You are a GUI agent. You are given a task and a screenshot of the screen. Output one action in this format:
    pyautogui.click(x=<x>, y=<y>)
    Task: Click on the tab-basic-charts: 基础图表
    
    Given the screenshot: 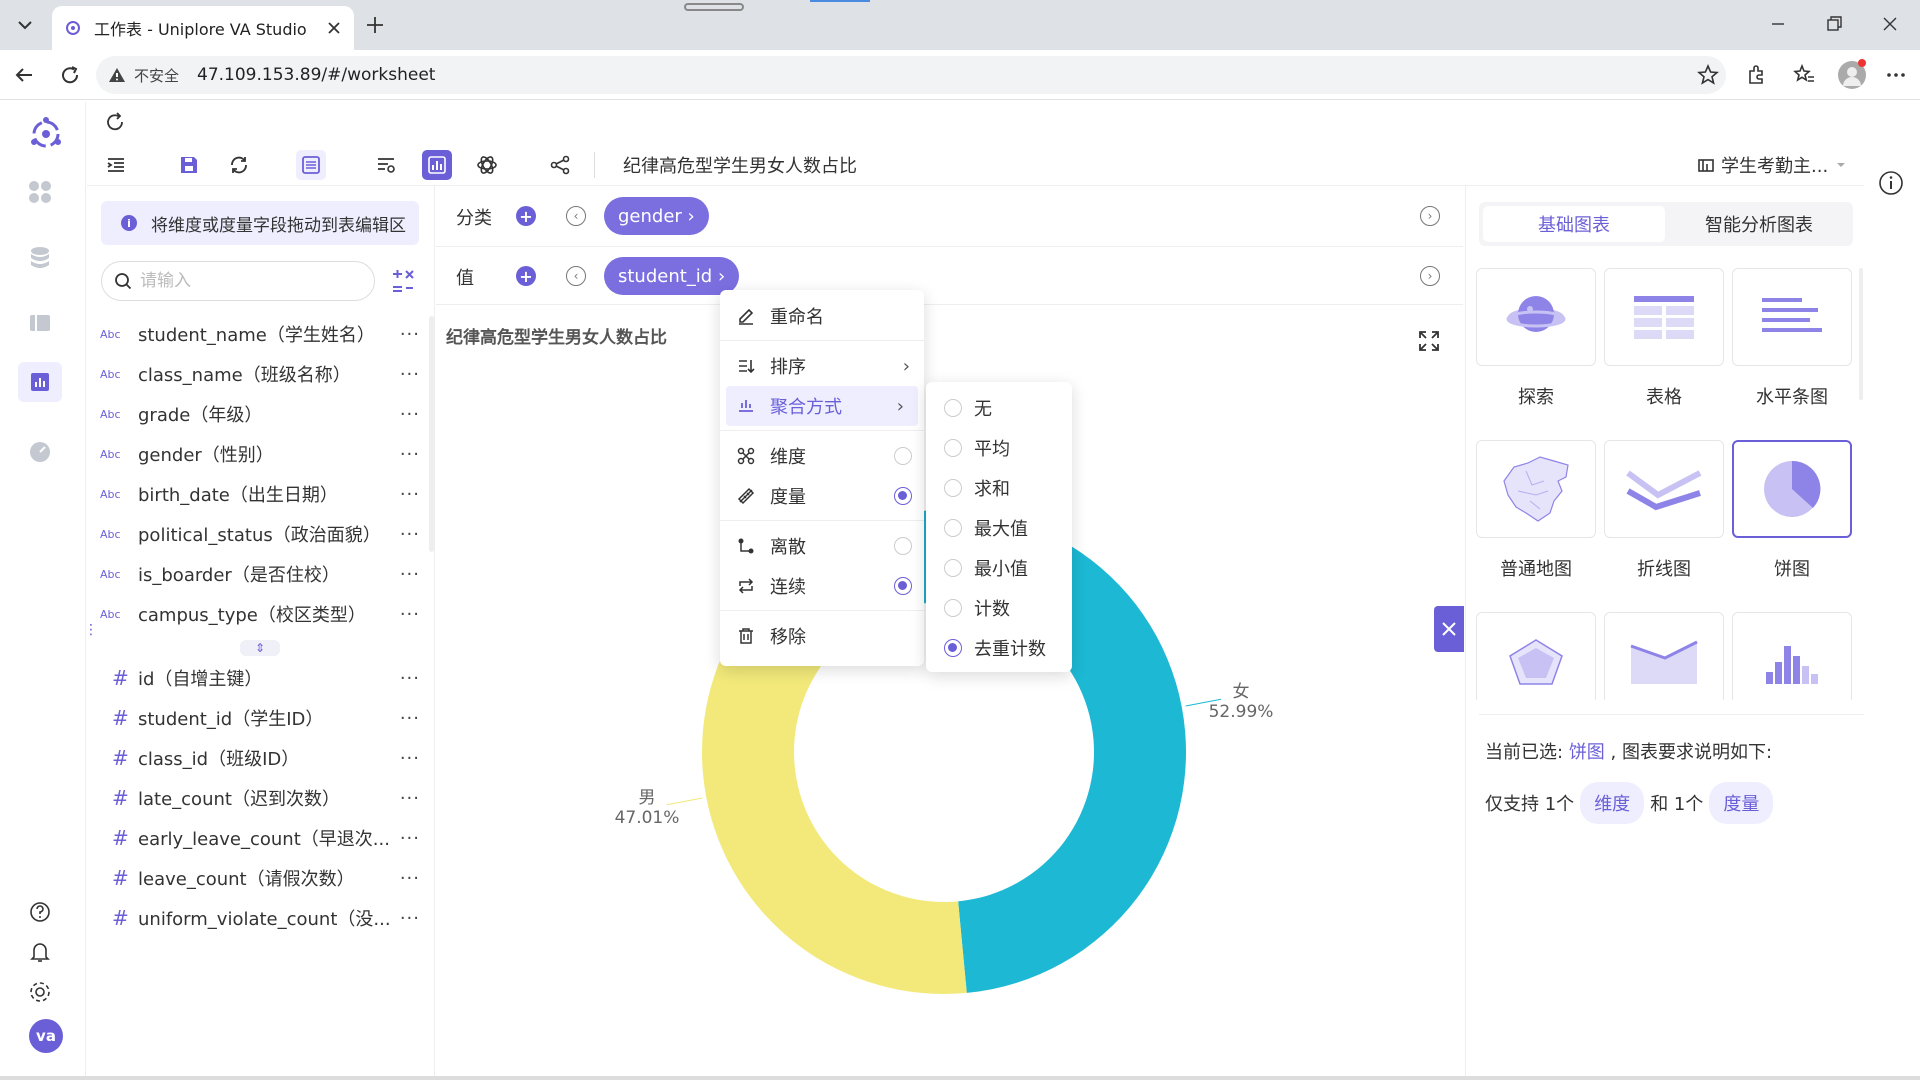 What is the action you would take?
    pyautogui.click(x=1574, y=224)
    